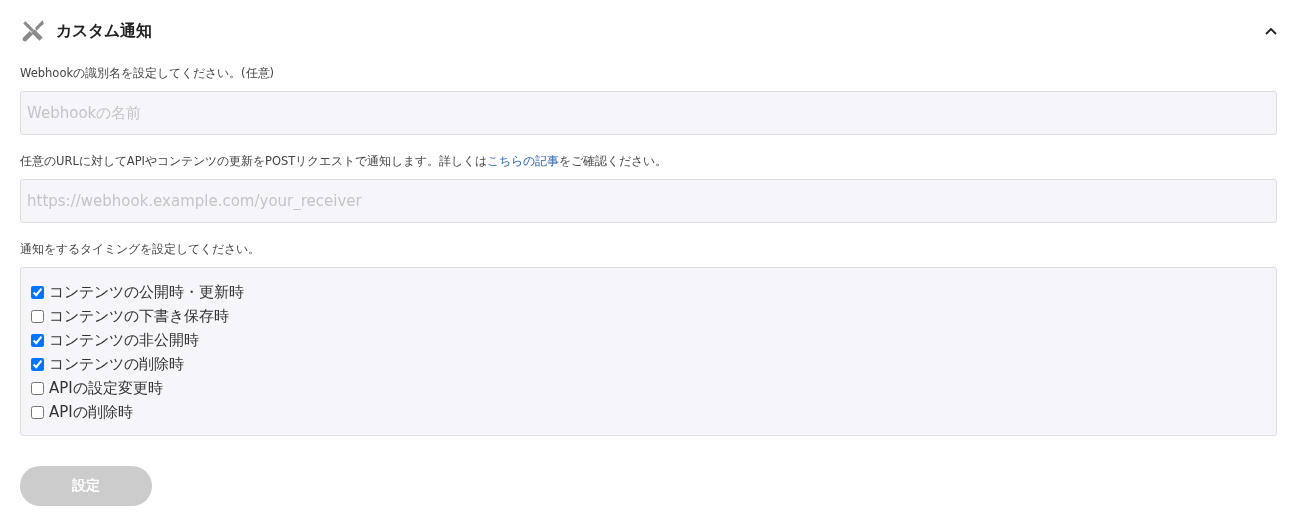  I want to click on article-link: こちらの記事, so click(523, 161).